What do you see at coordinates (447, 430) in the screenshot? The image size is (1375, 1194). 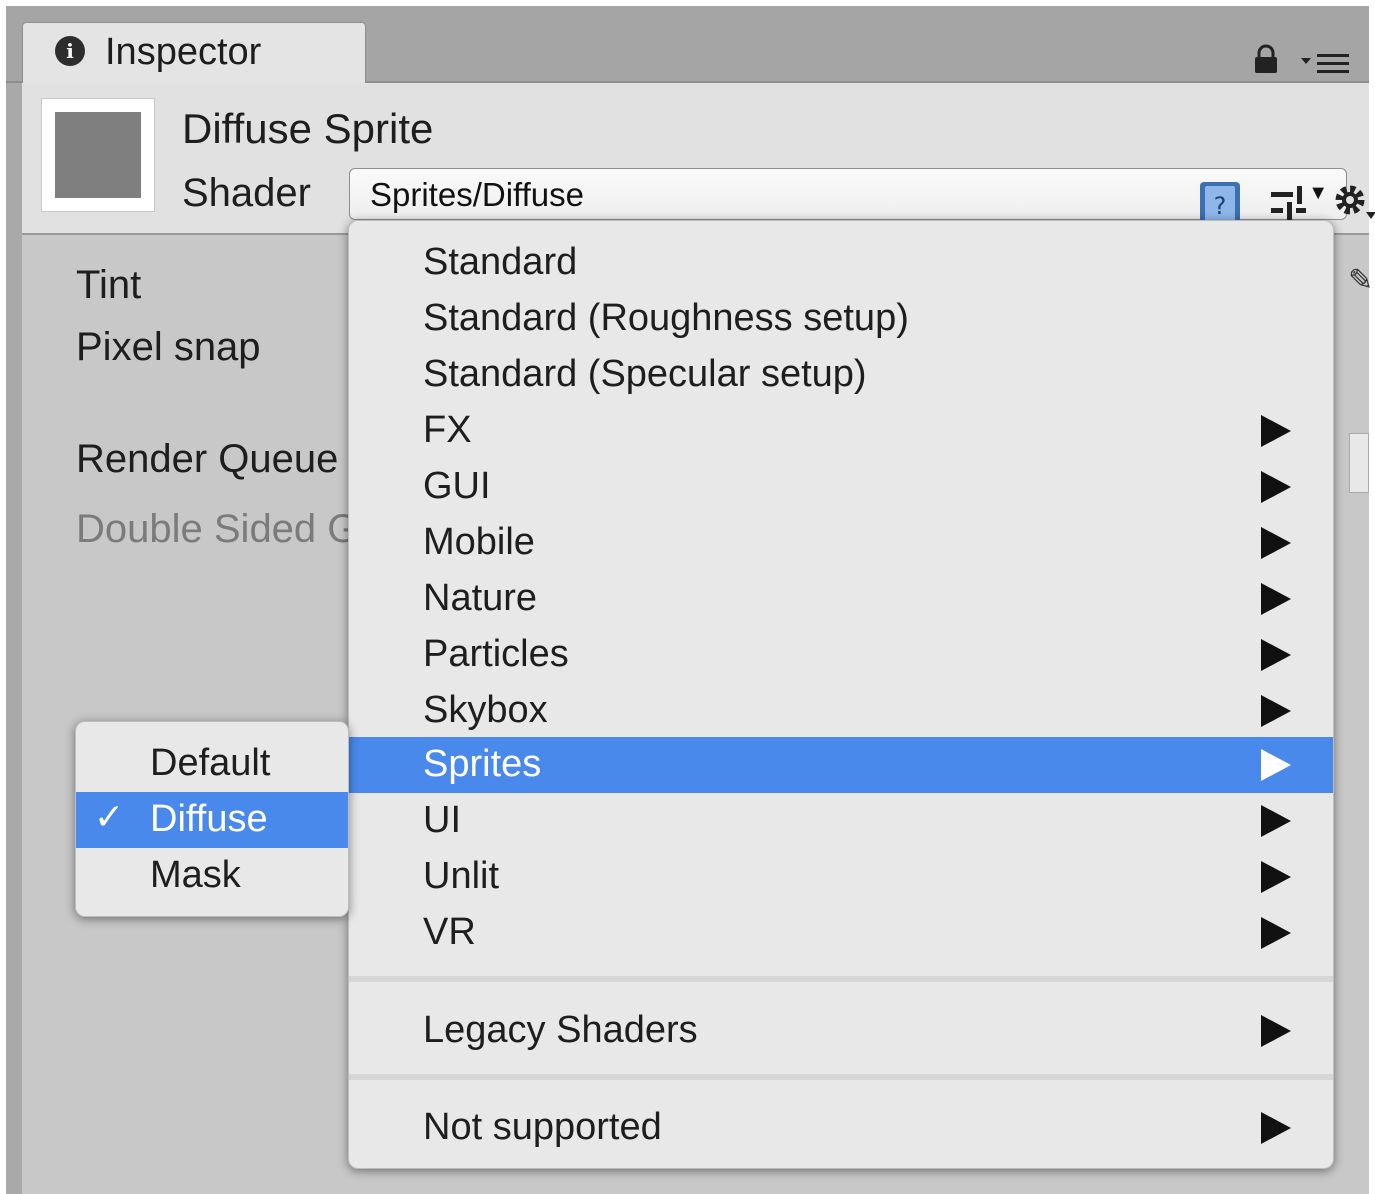 I see `menu-item-label: FX` at bounding box center [447, 430].